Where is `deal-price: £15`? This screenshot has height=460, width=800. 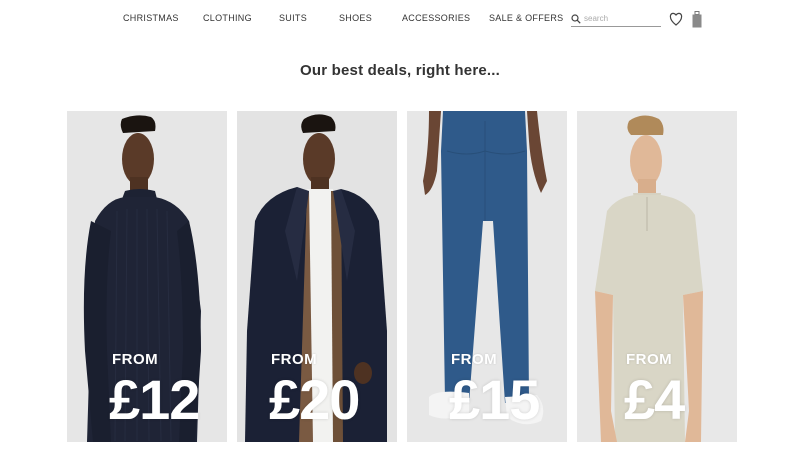 deal-price: £15 is located at coordinates (494, 399).